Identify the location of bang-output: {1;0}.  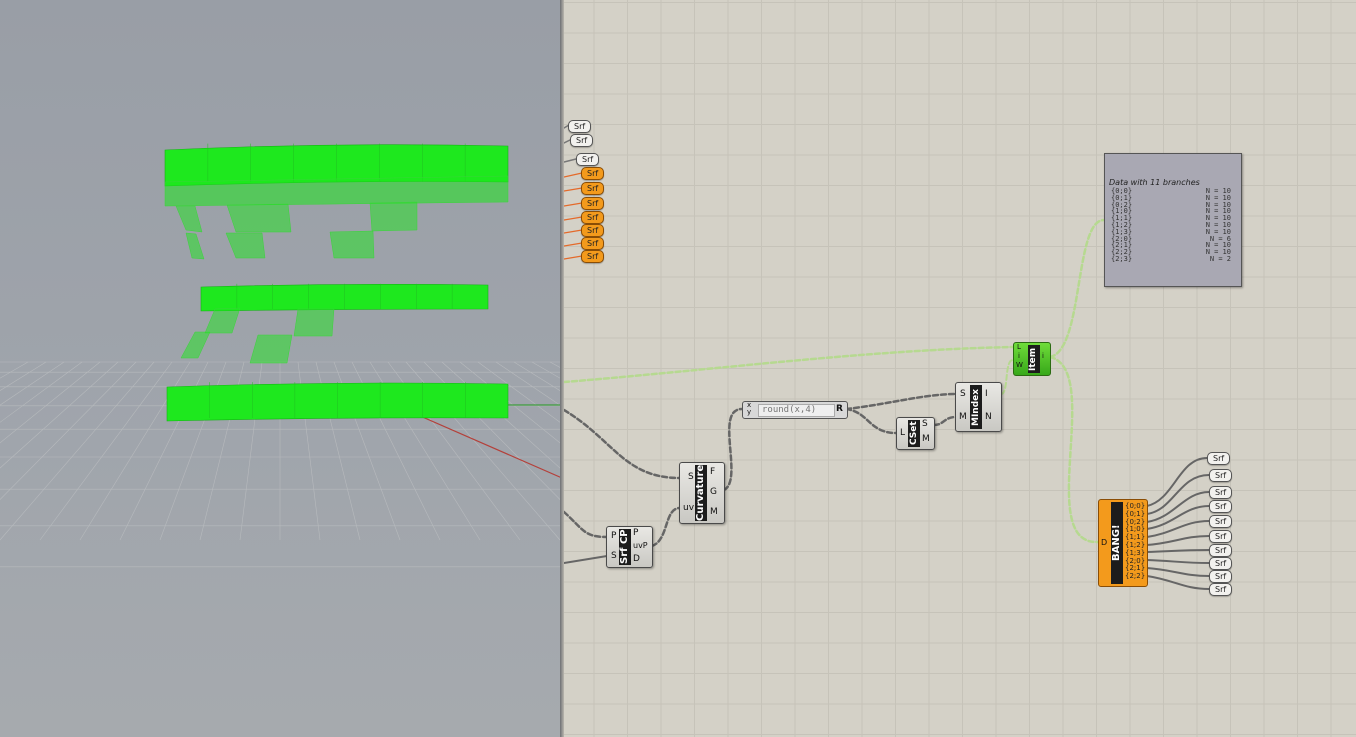
(1135, 529).